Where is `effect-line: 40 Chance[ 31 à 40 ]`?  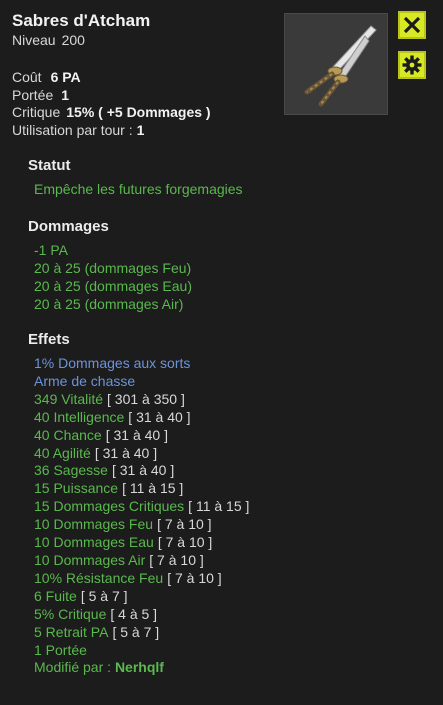 effect-line: 40 Chance[ 31 à 40 ] is located at coordinates (149, 436).